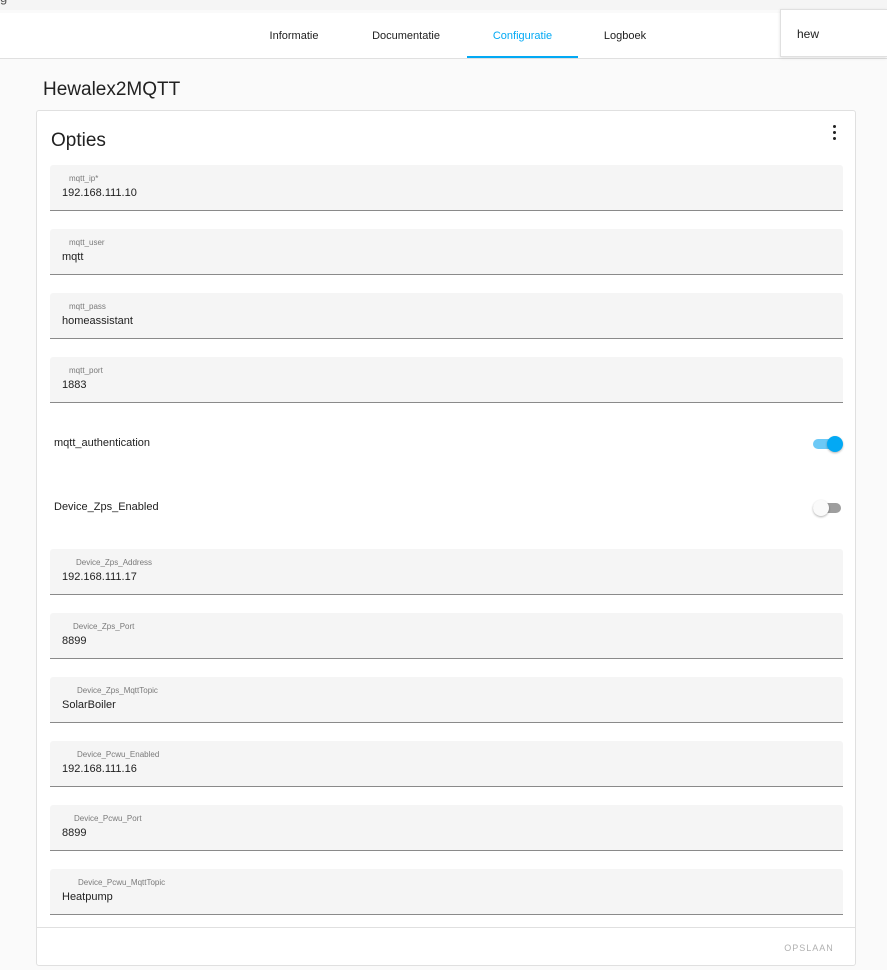 This screenshot has height=970, width=887. I want to click on field-label: Device_Pcwu_MqttTopic, so click(122, 882).